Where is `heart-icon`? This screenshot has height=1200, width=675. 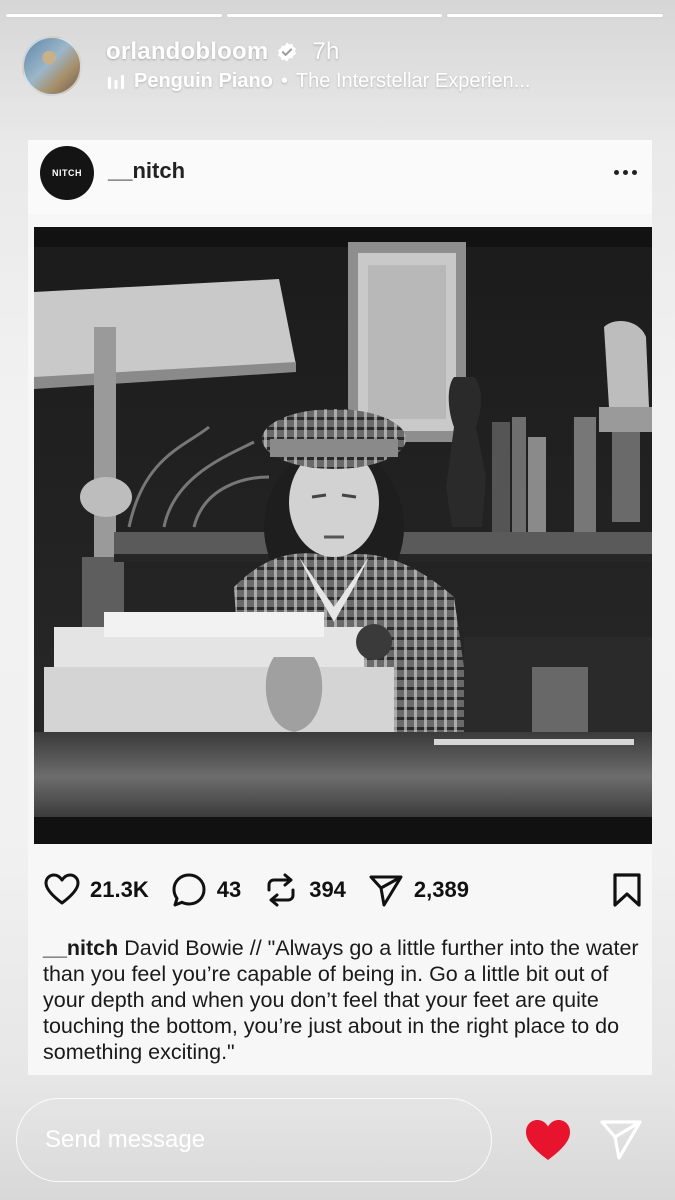
heart-icon is located at coordinates (548, 1140).